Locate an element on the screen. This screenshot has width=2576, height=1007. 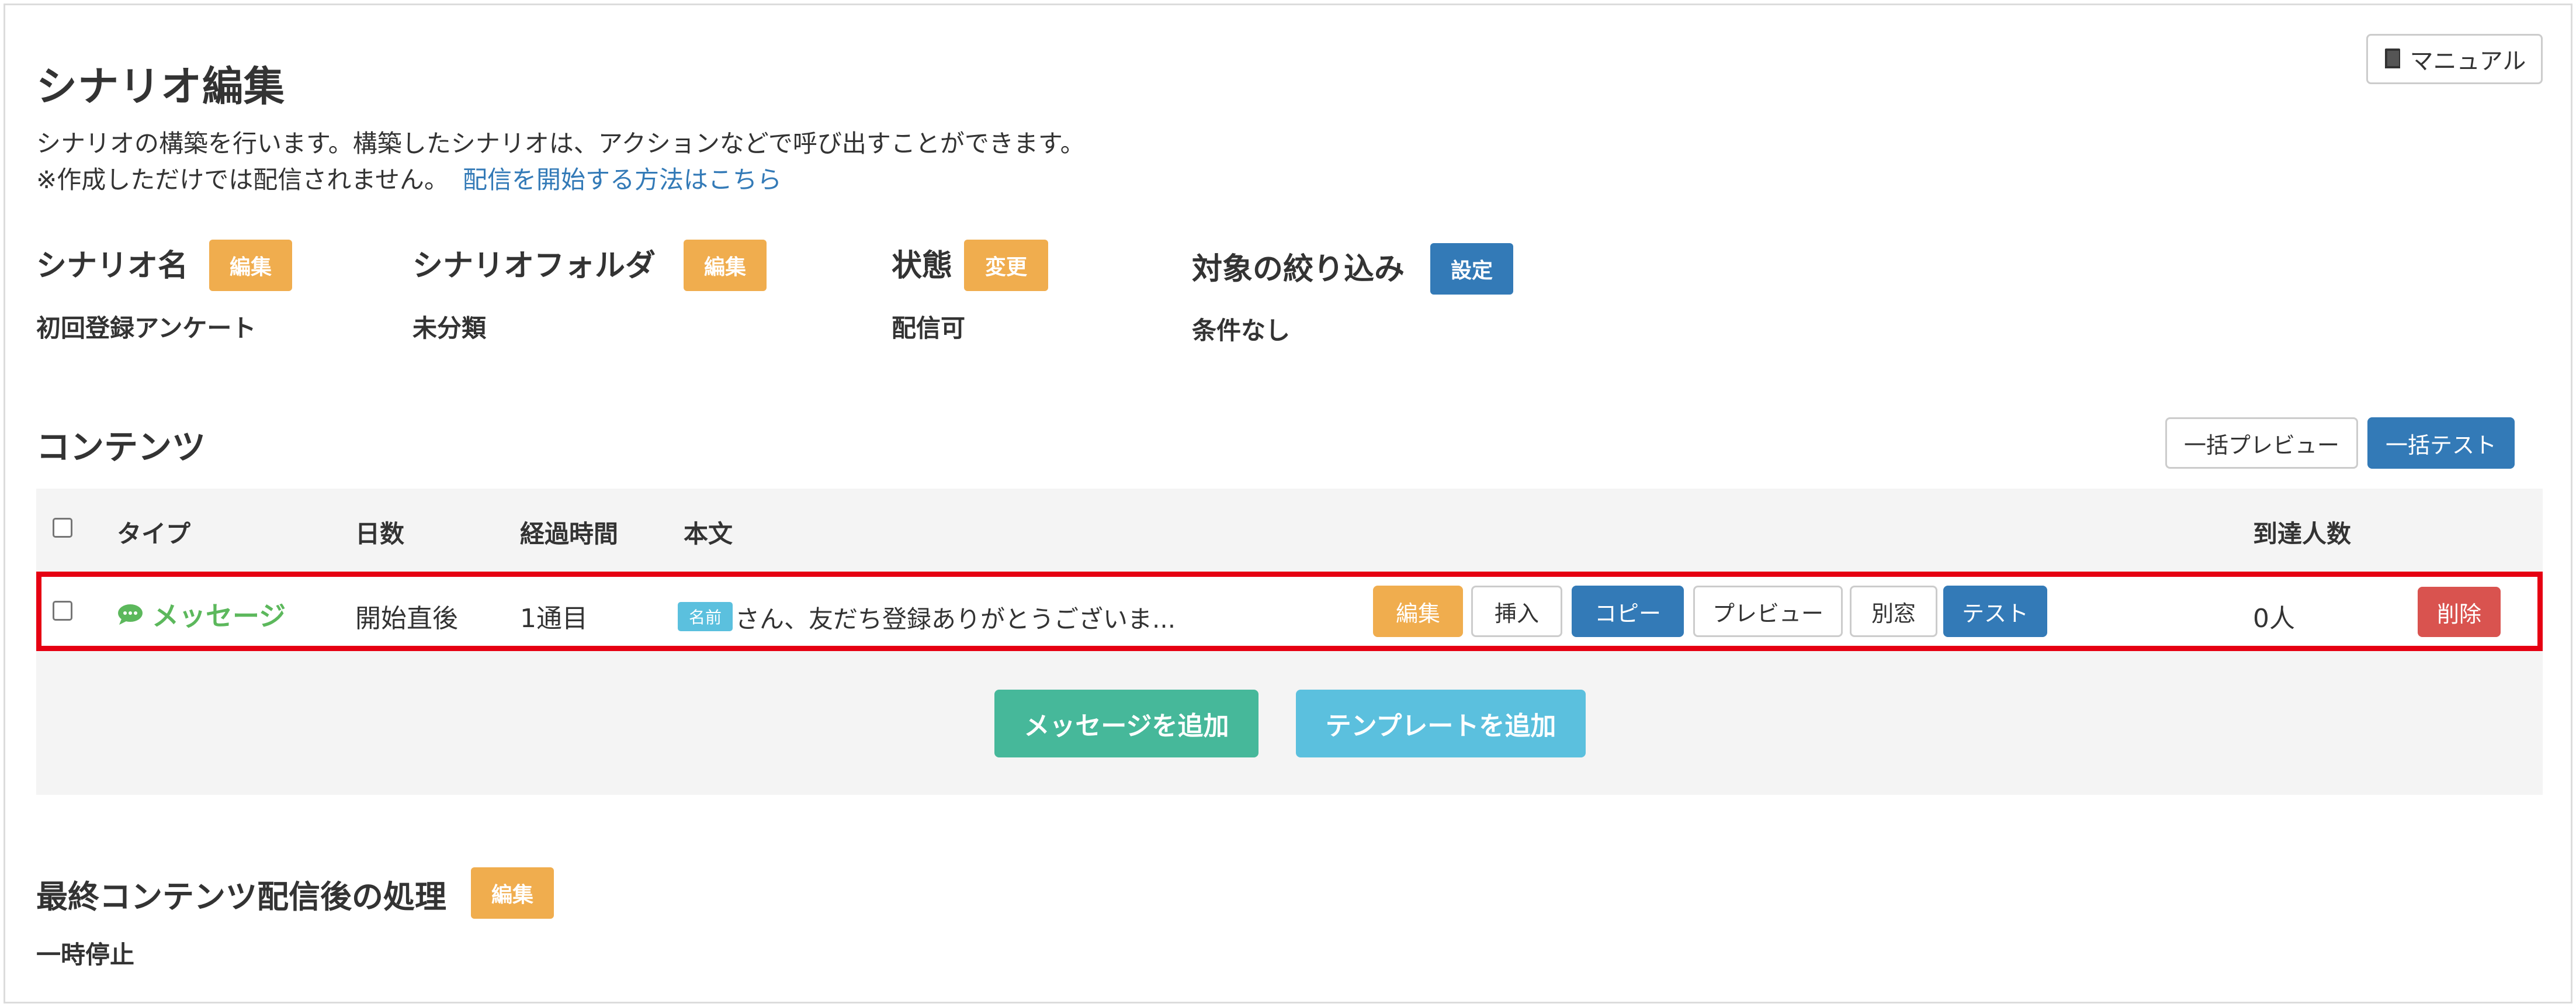
scenario-name-label: シナリオ名 is located at coordinates (112, 265).